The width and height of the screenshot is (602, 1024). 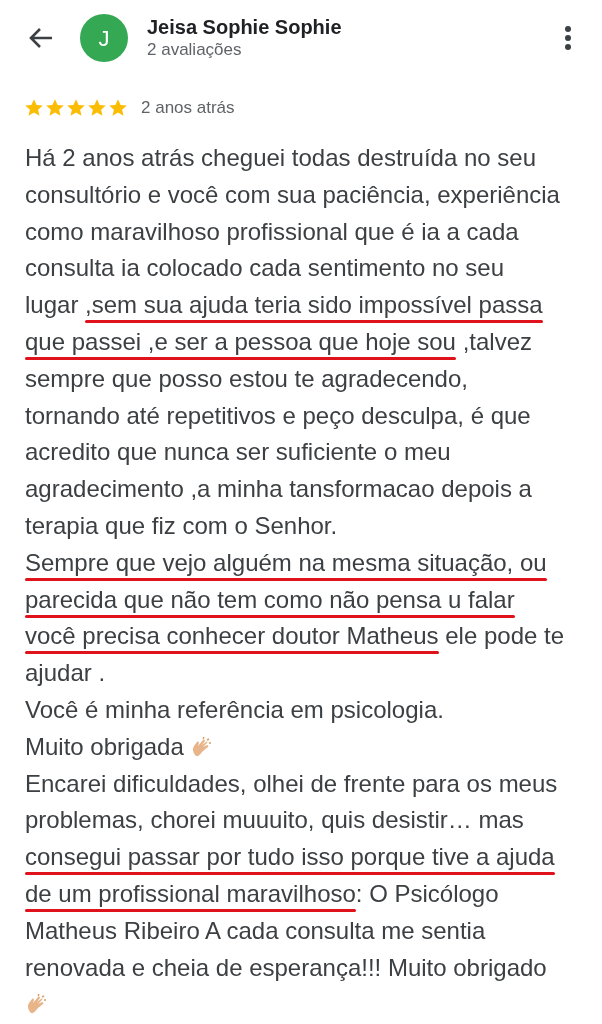 What do you see at coordinates (286, 563) in the screenshot?
I see `review-text-line: Sempre que vejo alguém na mesma situação, ou` at bounding box center [286, 563].